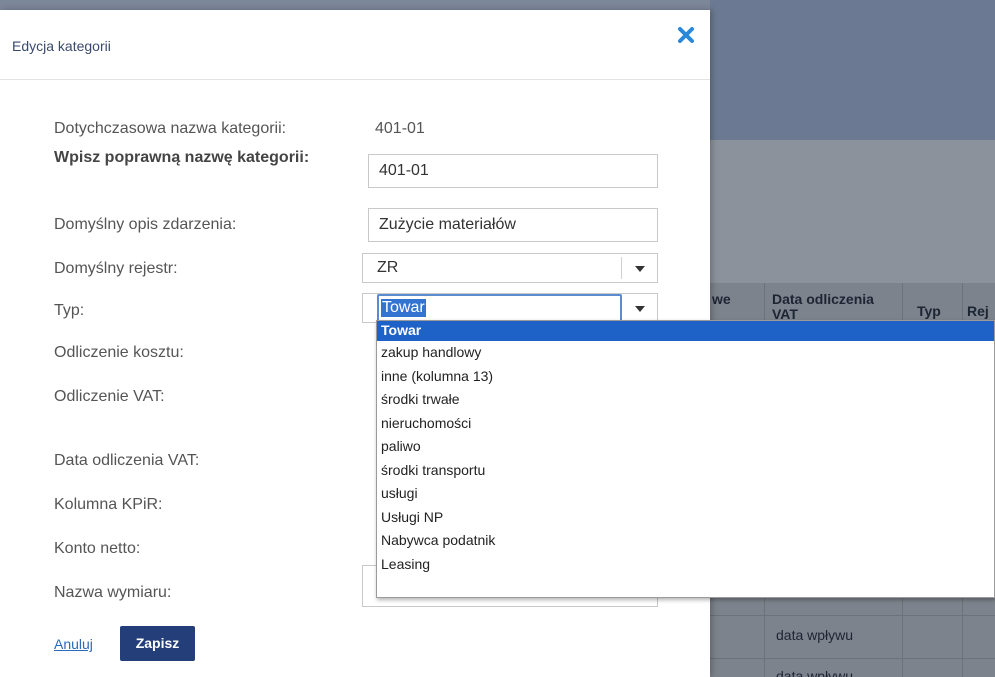 The height and width of the screenshot is (677, 995). What do you see at coordinates (621, 268) in the screenshot?
I see `select-divider` at bounding box center [621, 268].